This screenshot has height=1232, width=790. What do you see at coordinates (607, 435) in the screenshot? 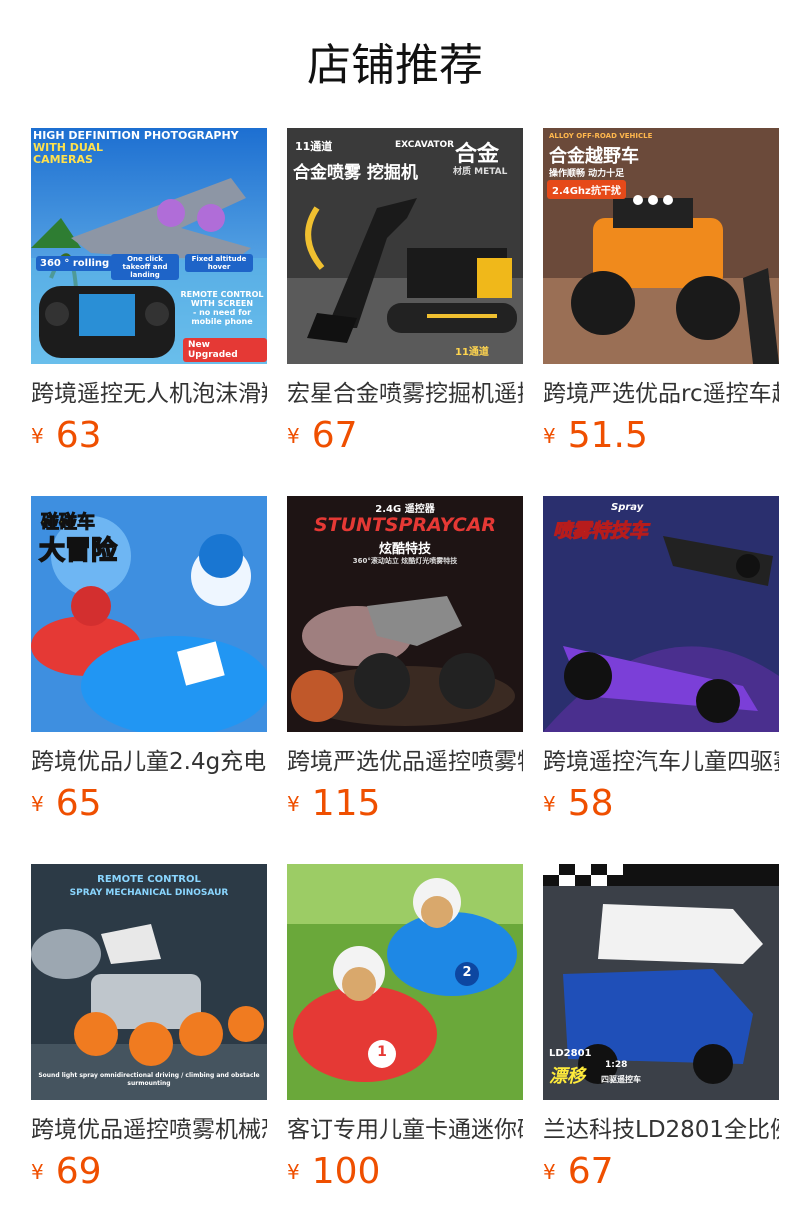
I see `price-value: 51.5` at bounding box center [607, 435].